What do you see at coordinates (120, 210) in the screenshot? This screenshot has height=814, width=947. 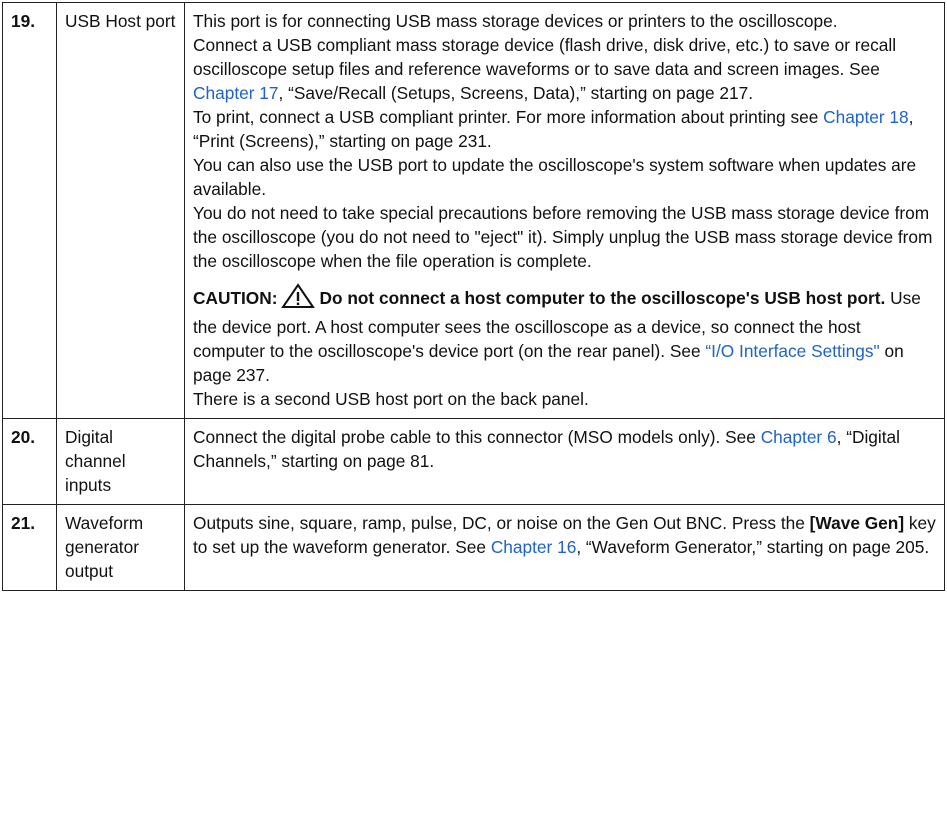 I see `item-label: USB Host port` at bounding box center [120, 210].